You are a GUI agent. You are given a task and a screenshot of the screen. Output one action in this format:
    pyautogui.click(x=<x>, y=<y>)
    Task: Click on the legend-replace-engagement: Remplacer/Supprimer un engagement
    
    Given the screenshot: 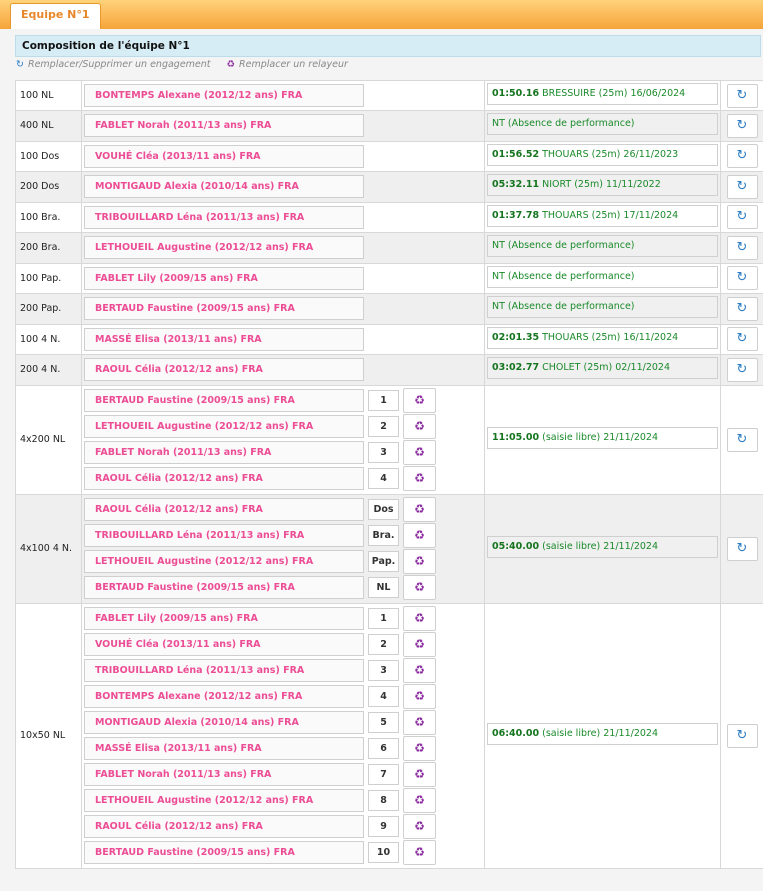 What is the action you would take?
    pyautogui.click(x=119, y=64)
    